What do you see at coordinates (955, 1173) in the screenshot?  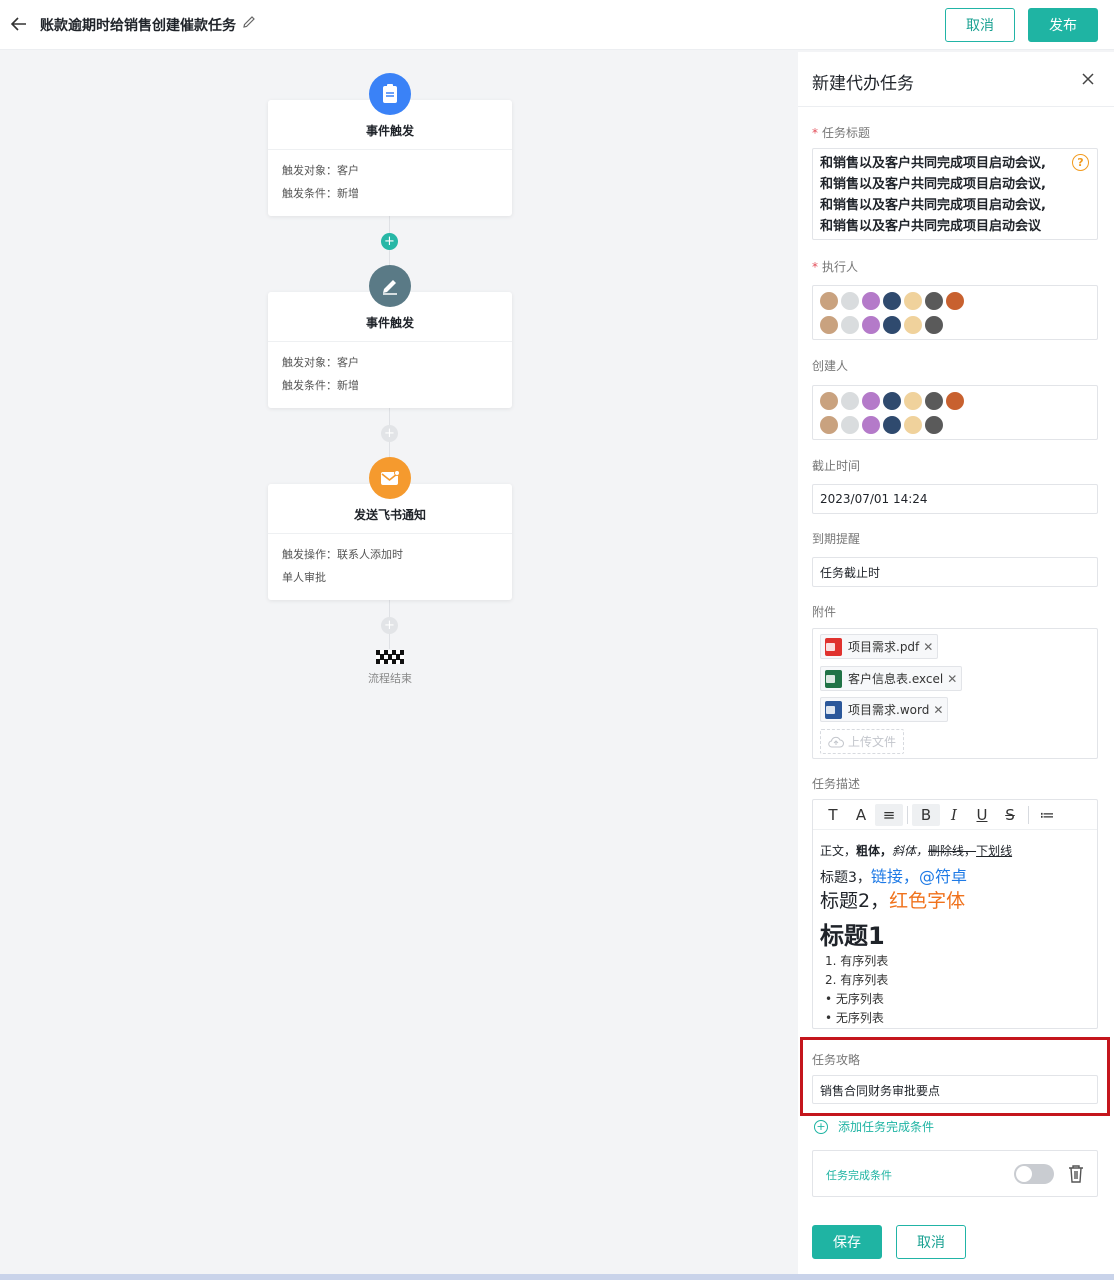 I see `completion-condition: 任务完成条件` at bounding box center [955, 1173].